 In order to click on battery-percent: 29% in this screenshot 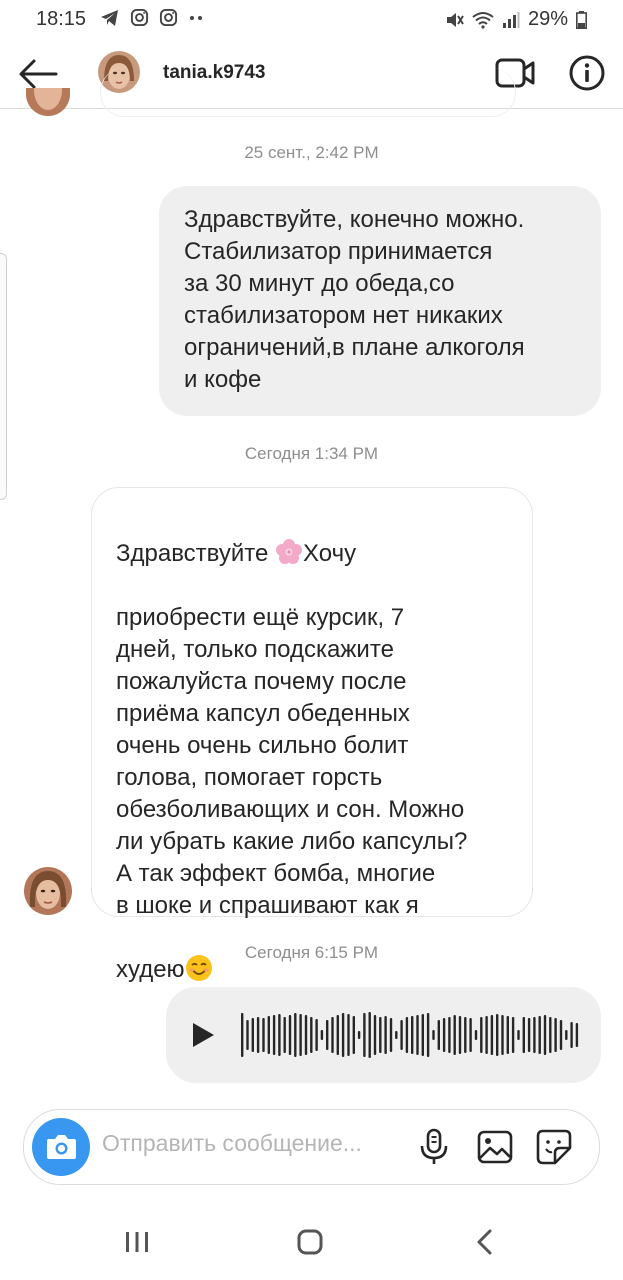, I will do `click(547, 19)`.